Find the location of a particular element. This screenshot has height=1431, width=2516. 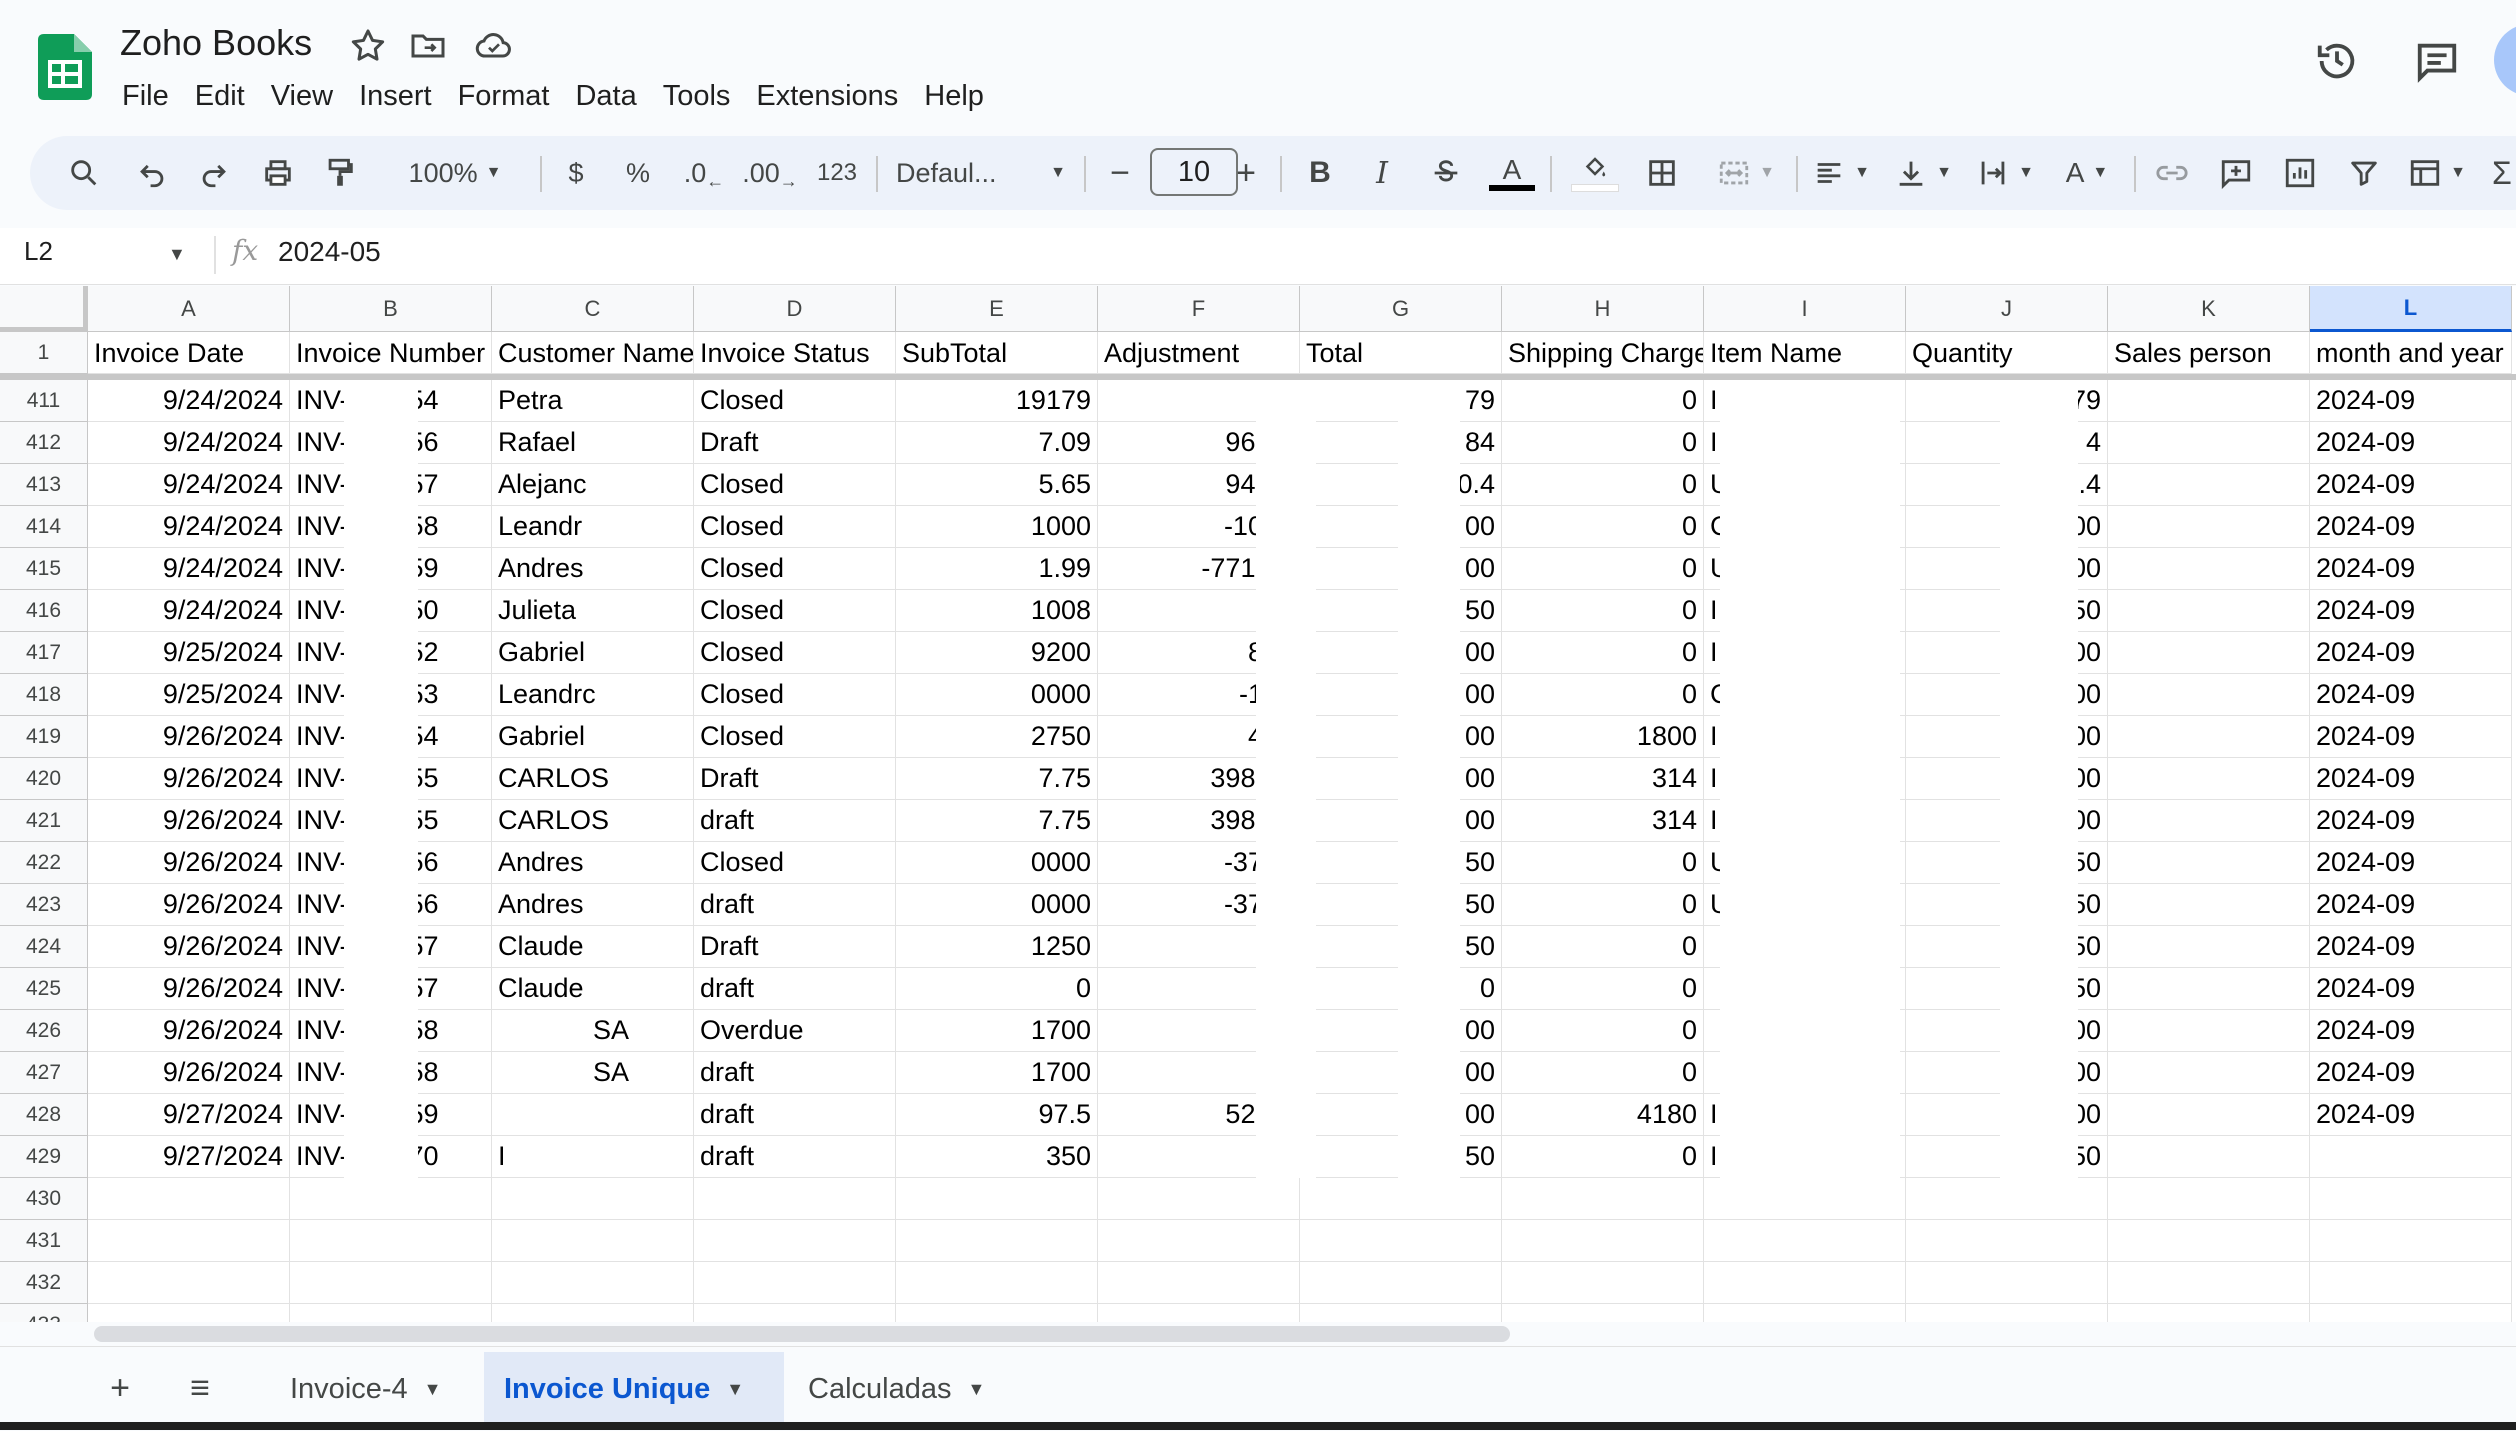

table-cell: 1250 is located at coordinates (997, 947).